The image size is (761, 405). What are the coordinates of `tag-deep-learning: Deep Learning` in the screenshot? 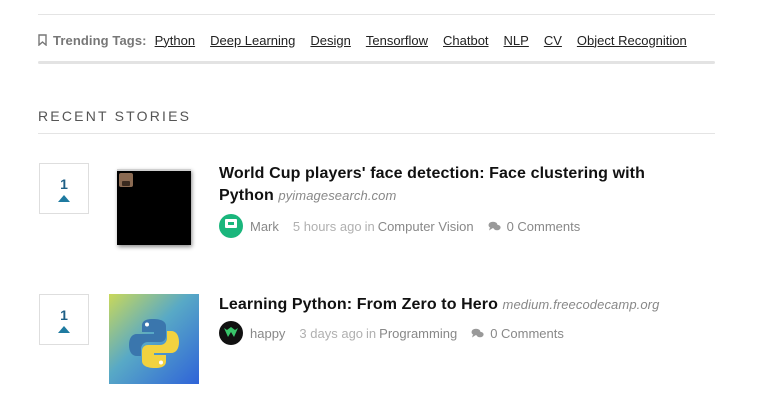 It's located at (252, 40).